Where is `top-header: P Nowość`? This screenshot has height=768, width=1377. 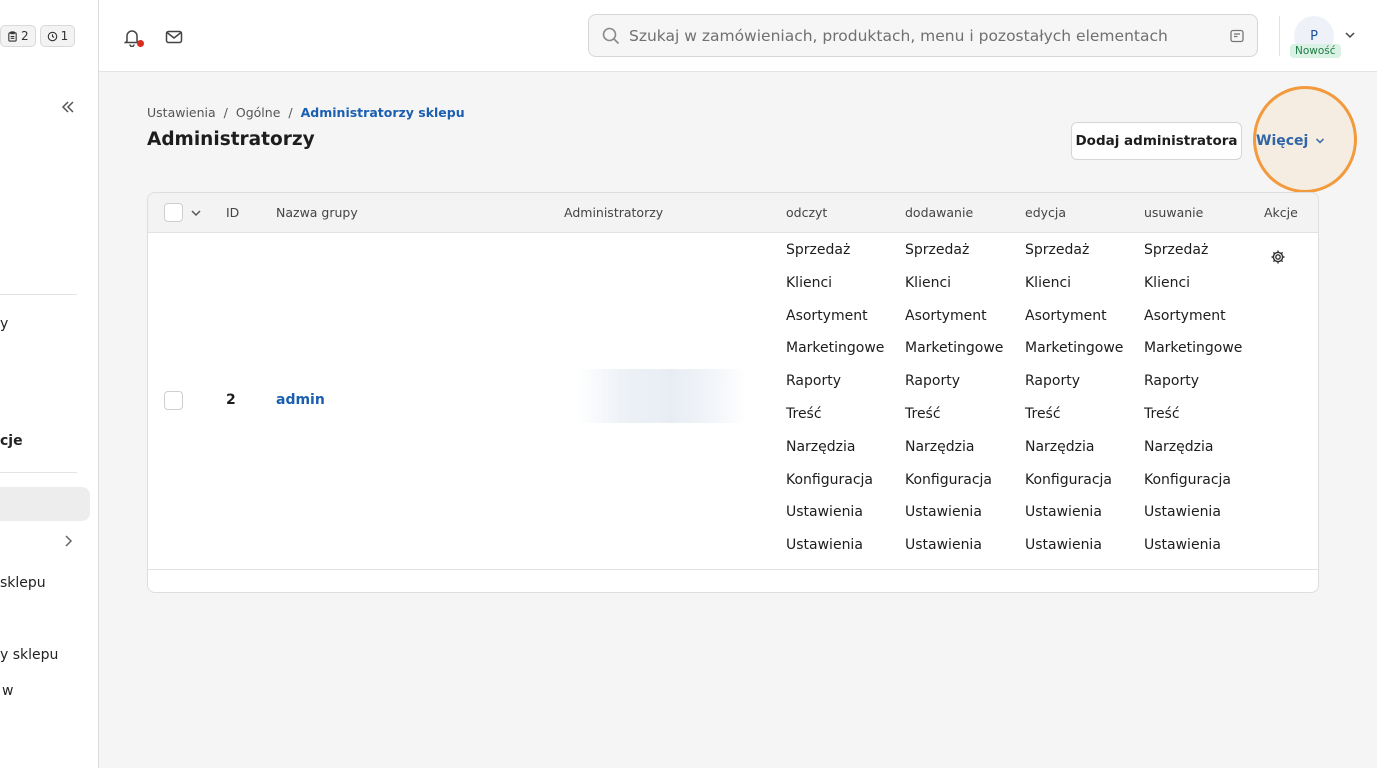 top-header: P Nowość is located at coordinates (738, 36).